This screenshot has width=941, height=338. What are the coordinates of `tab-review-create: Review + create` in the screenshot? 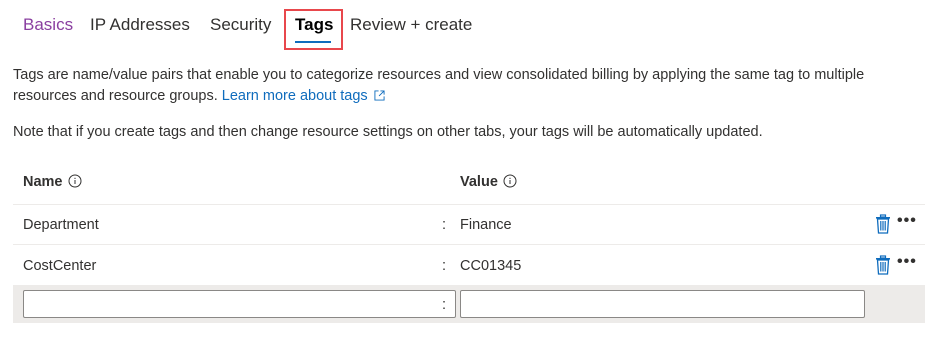 It's located at (411, 25).